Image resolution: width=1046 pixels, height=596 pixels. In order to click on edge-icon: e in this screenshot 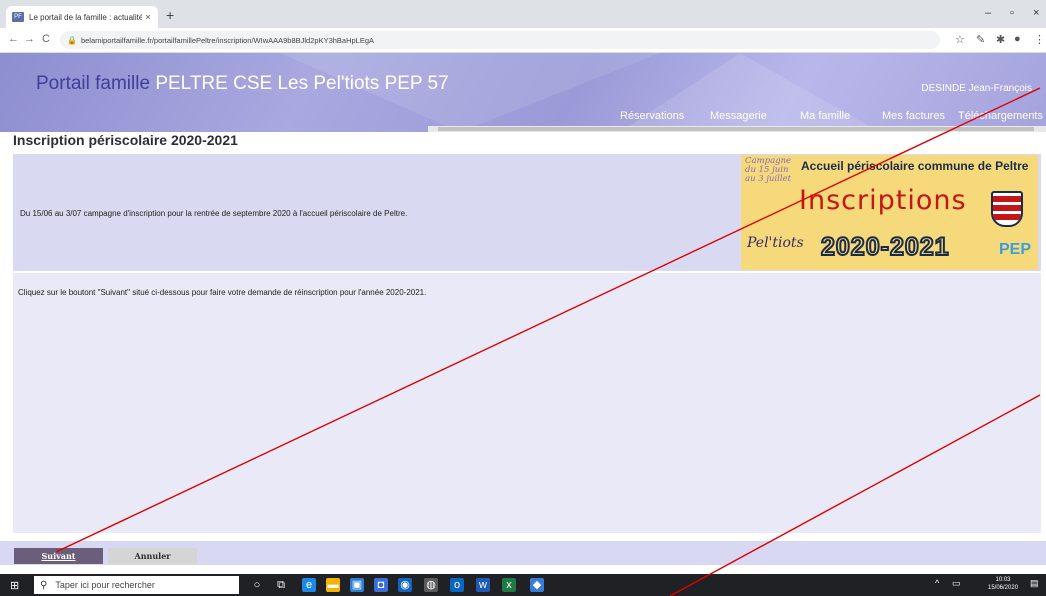, I will do `click(309, 585)`.